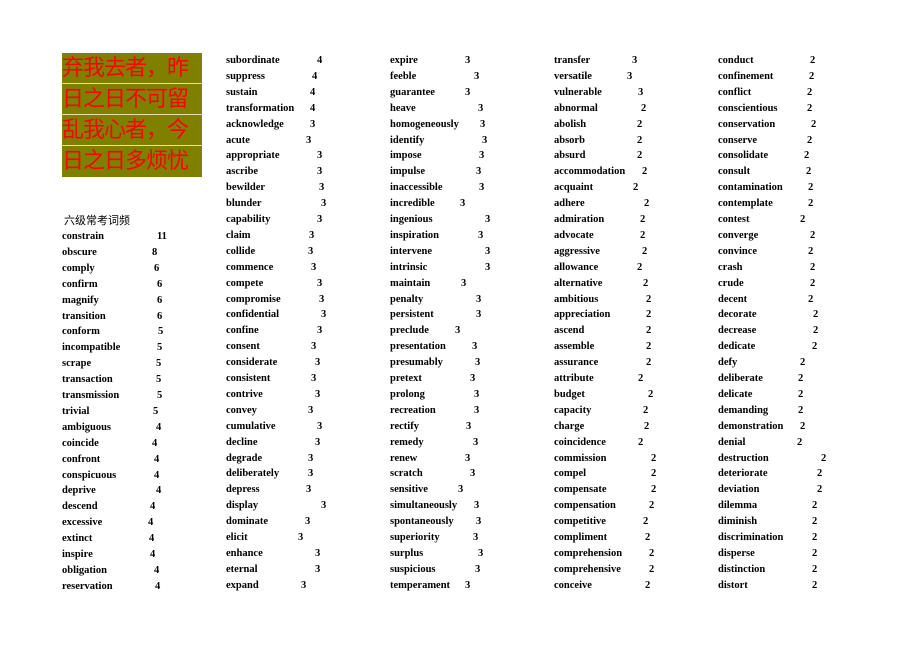  What do you see at coordinates (738, 140) in the screenshot?
I see `word-text: conserve` at bounding box center [738, 140].